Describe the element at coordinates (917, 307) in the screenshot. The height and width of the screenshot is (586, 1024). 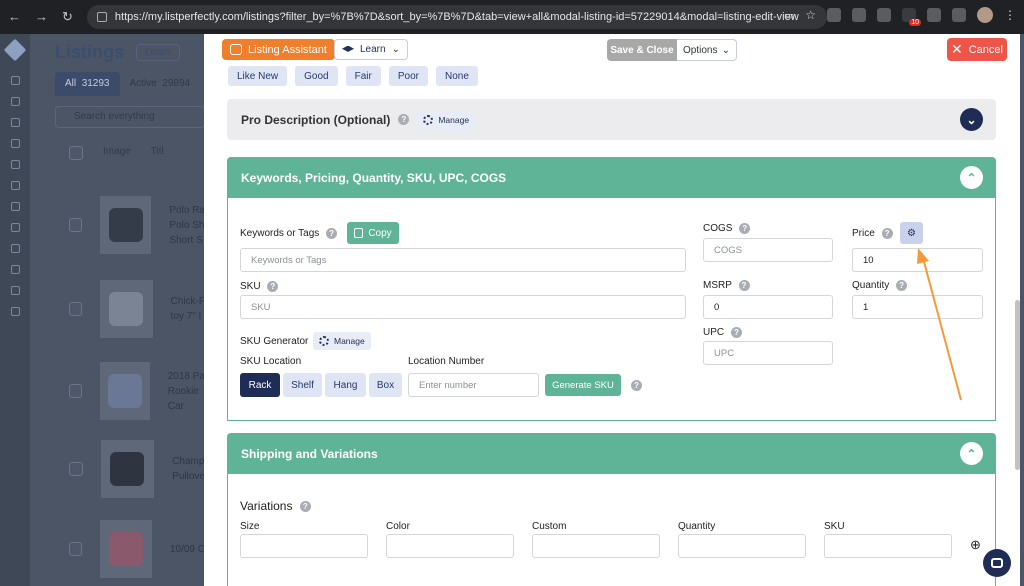
I see `quantity-input: 1` at that location.